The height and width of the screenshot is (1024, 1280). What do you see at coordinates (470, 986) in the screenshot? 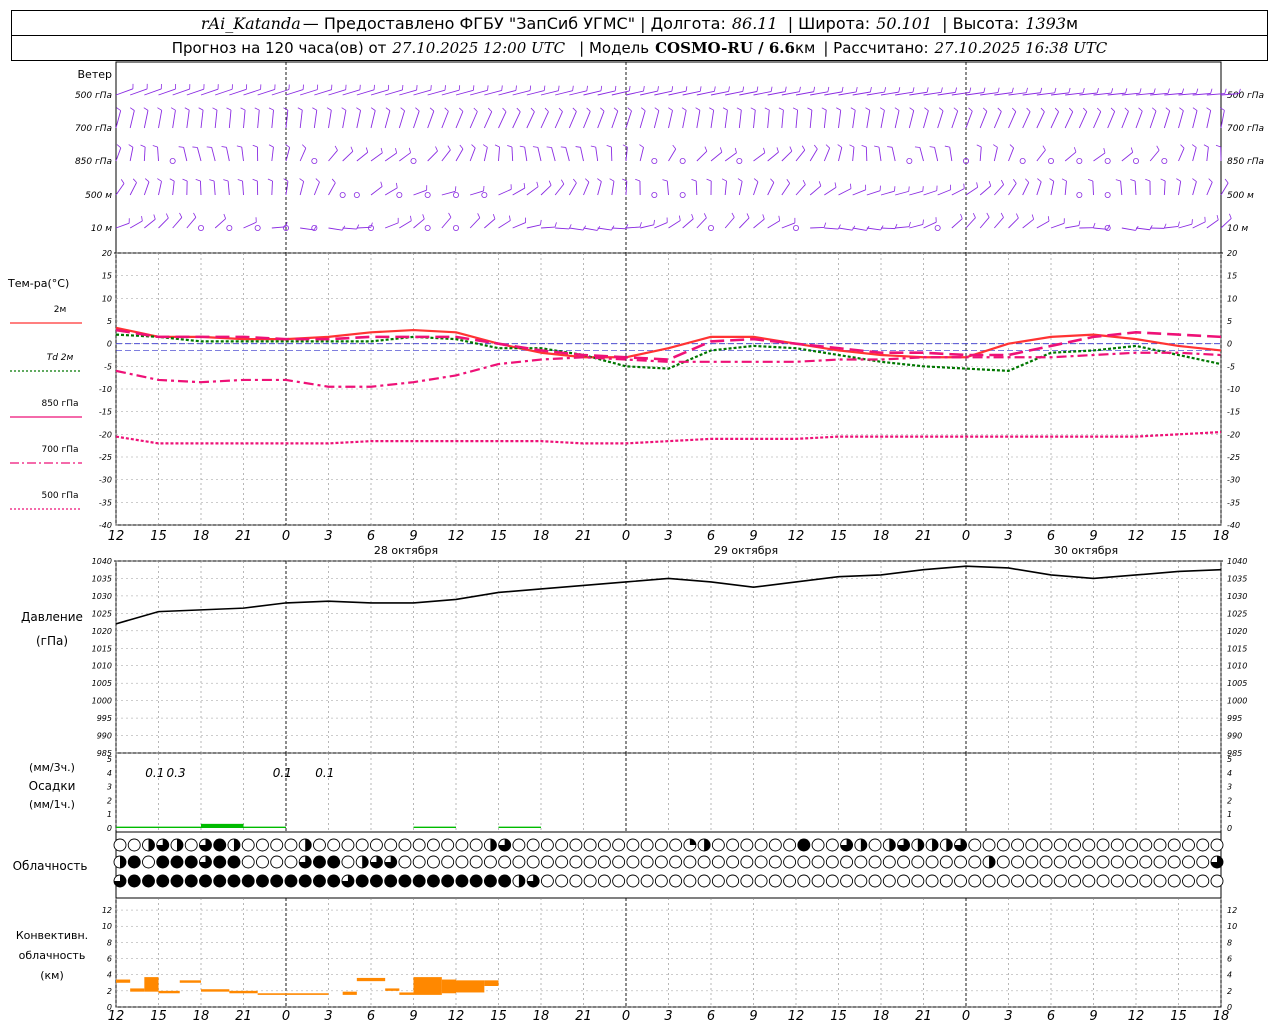
I see `conv-bar` at bounding box center [470, 986].